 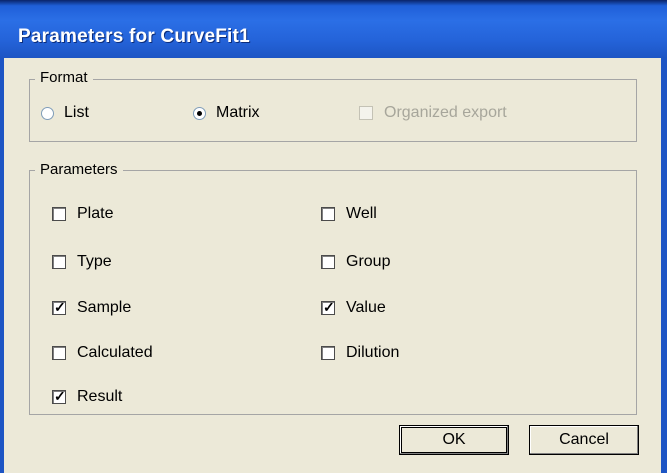 I want to click on organized-export-label: Organized export, so click(x=445, y=112).